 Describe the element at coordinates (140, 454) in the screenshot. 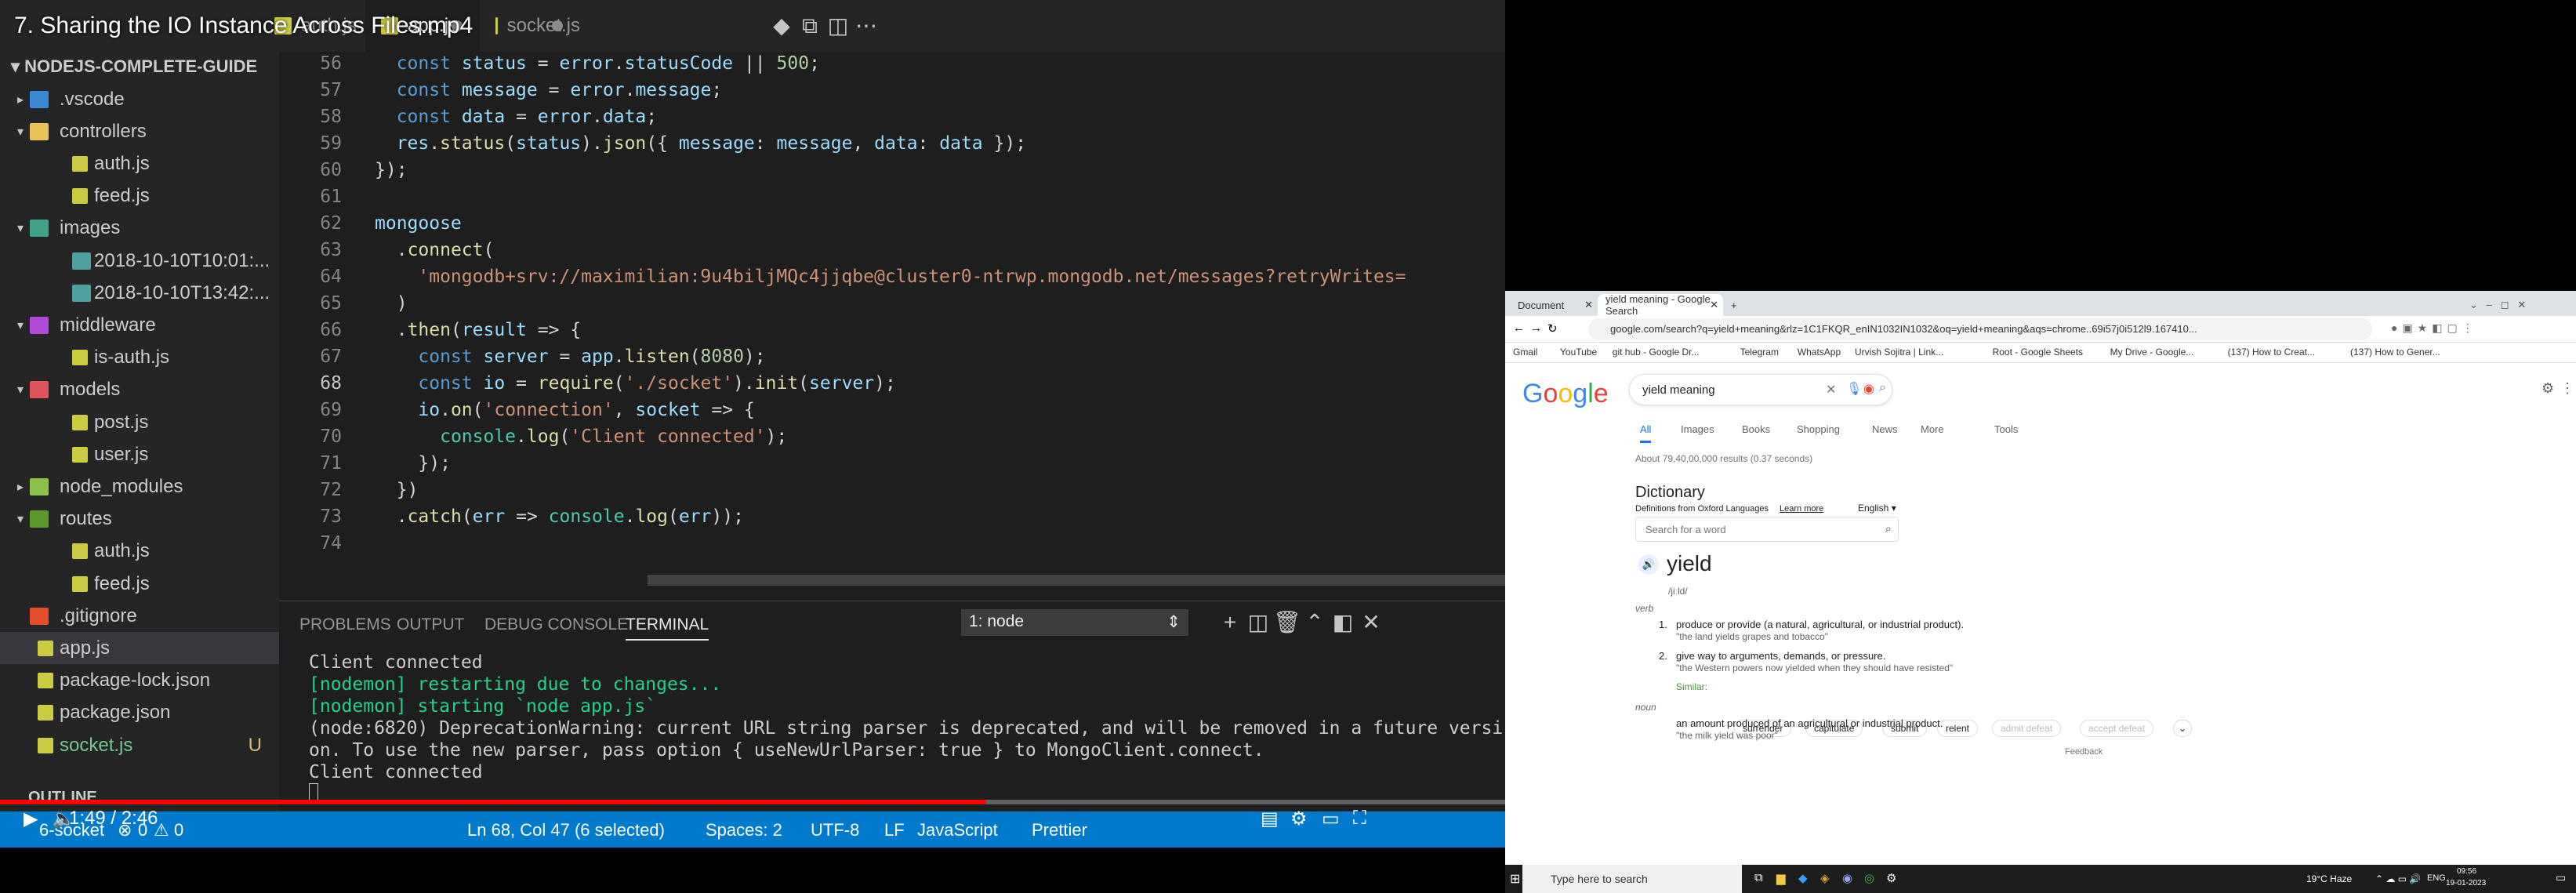

I see `sidebar-item: user.js` at that location.